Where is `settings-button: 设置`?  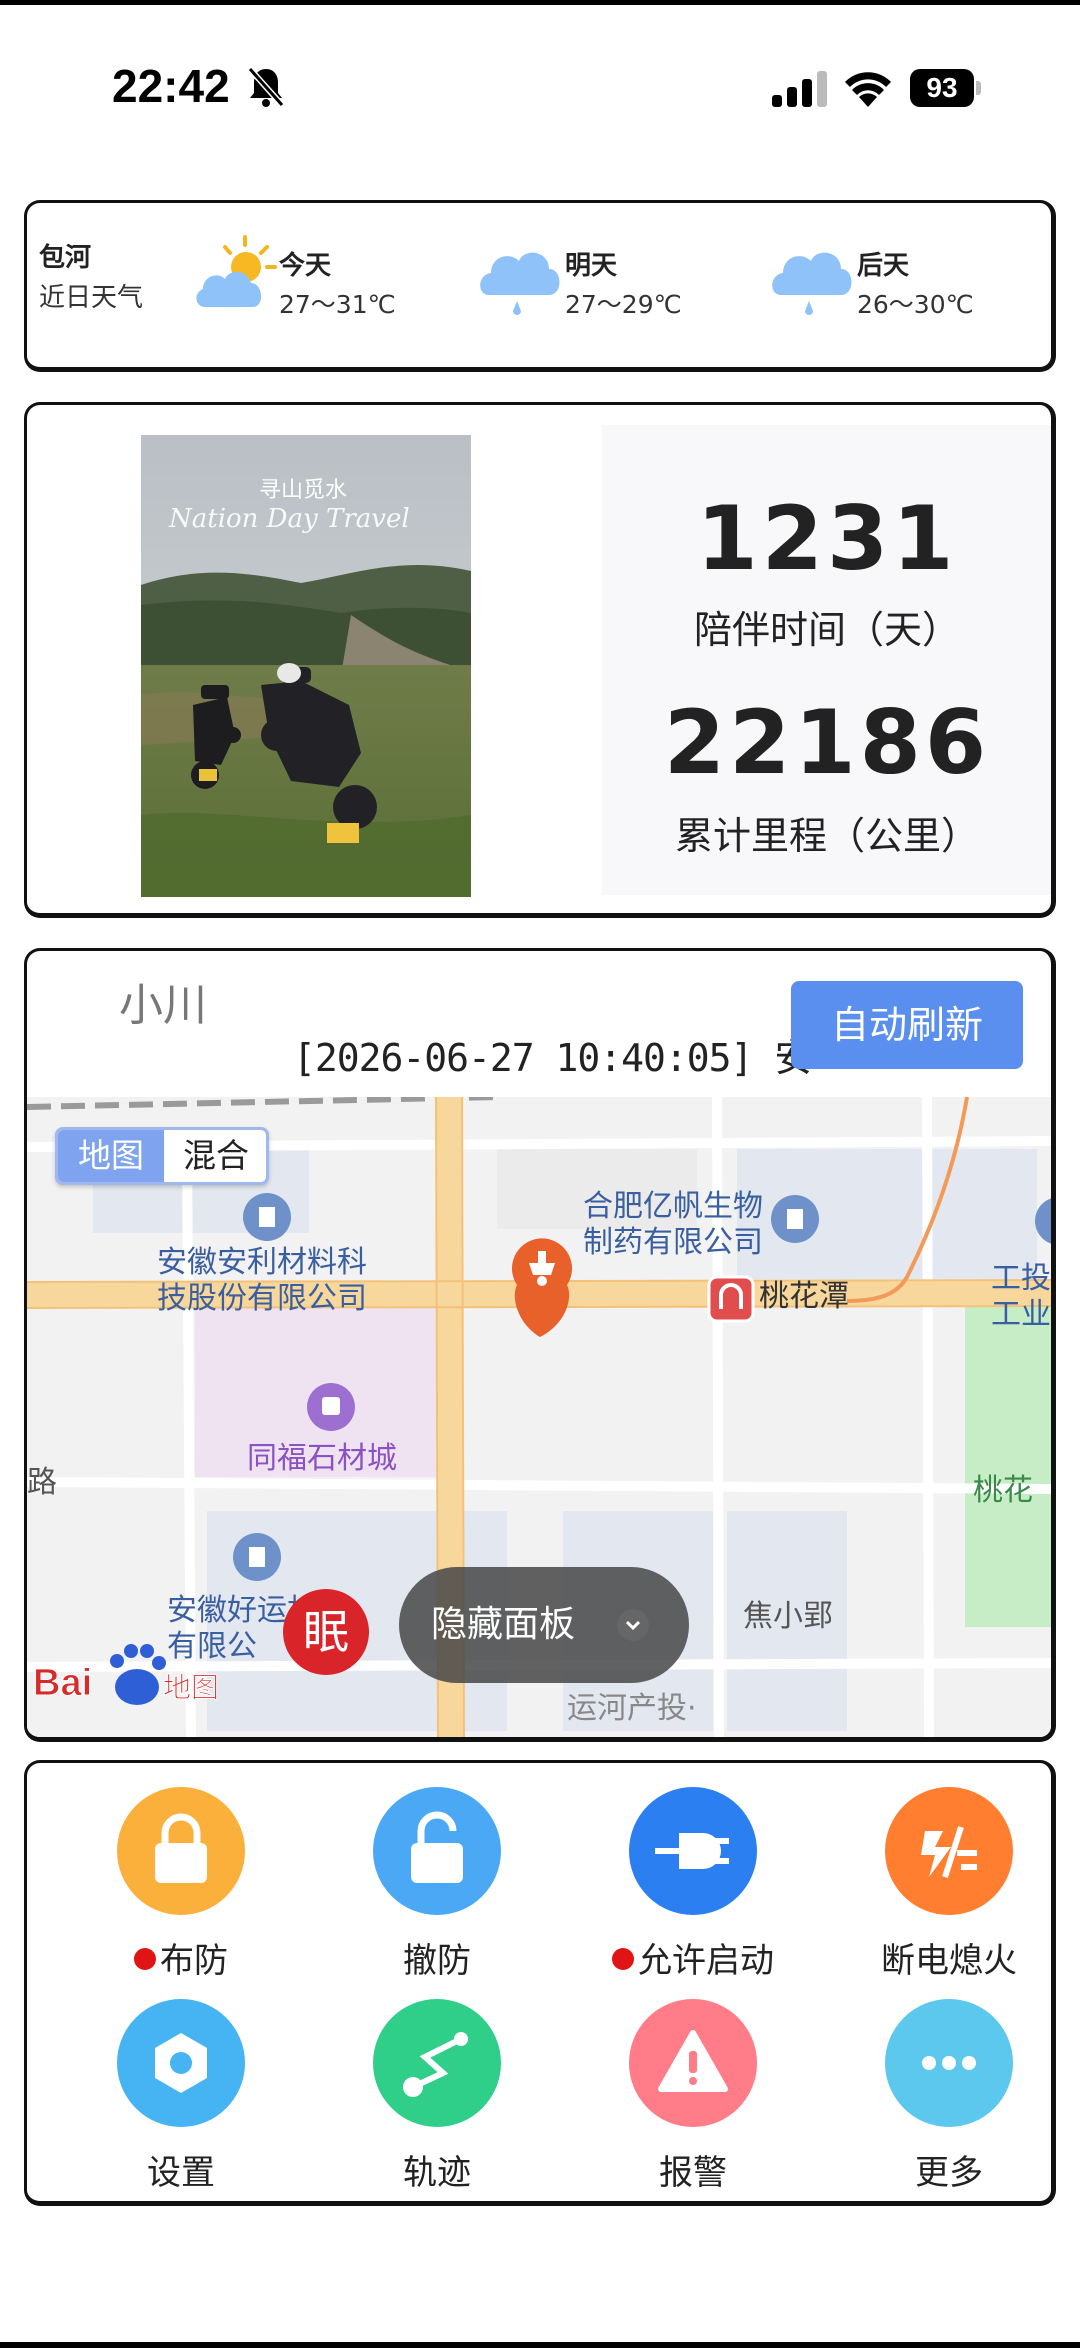
settings-button: 设置 is located at coordinates (181, 2099).